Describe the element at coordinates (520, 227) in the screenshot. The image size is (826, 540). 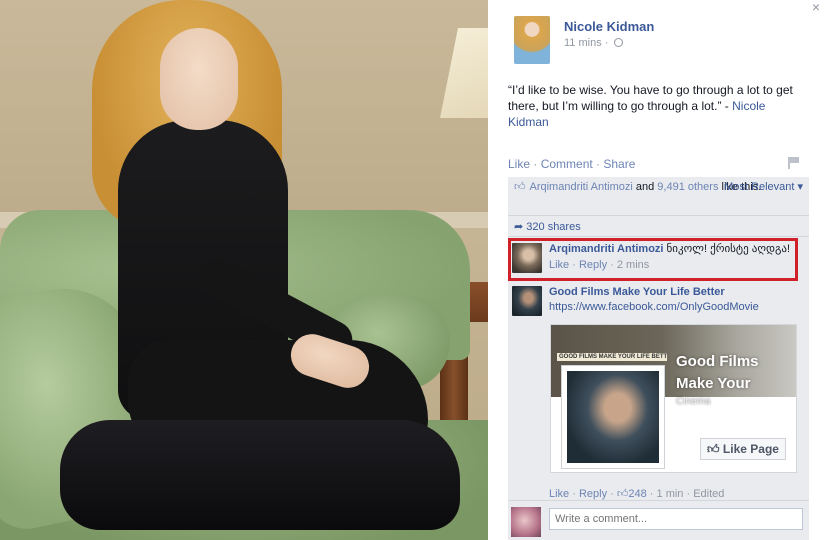
I see `share-arrow-icon: ➦` at that location.